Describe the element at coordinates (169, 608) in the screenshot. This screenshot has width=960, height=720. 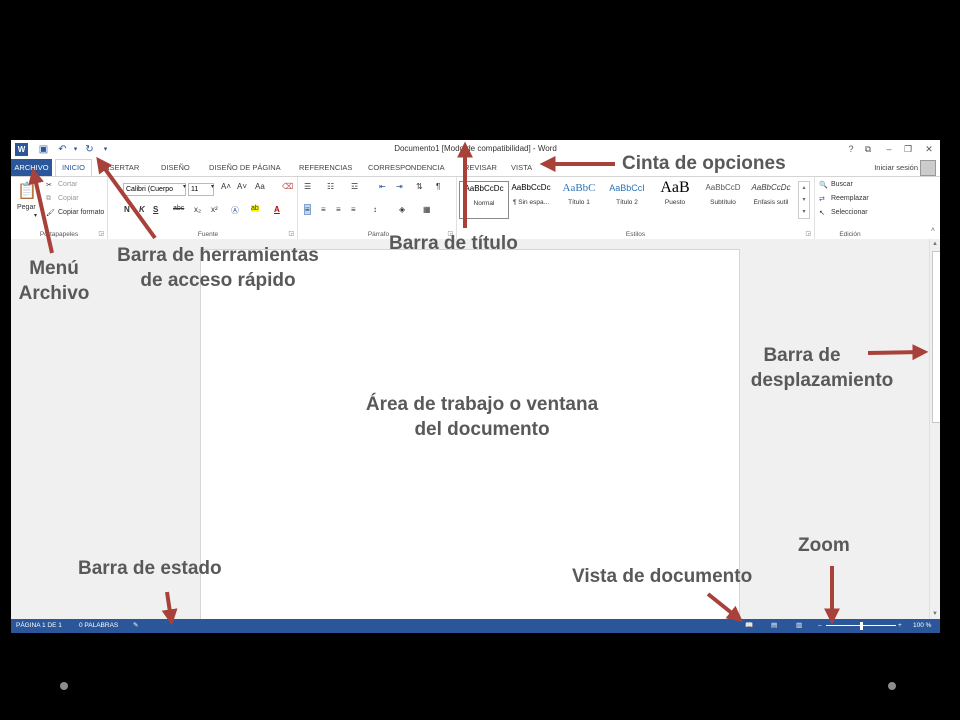
I see `arrow-statusbar` at that location.